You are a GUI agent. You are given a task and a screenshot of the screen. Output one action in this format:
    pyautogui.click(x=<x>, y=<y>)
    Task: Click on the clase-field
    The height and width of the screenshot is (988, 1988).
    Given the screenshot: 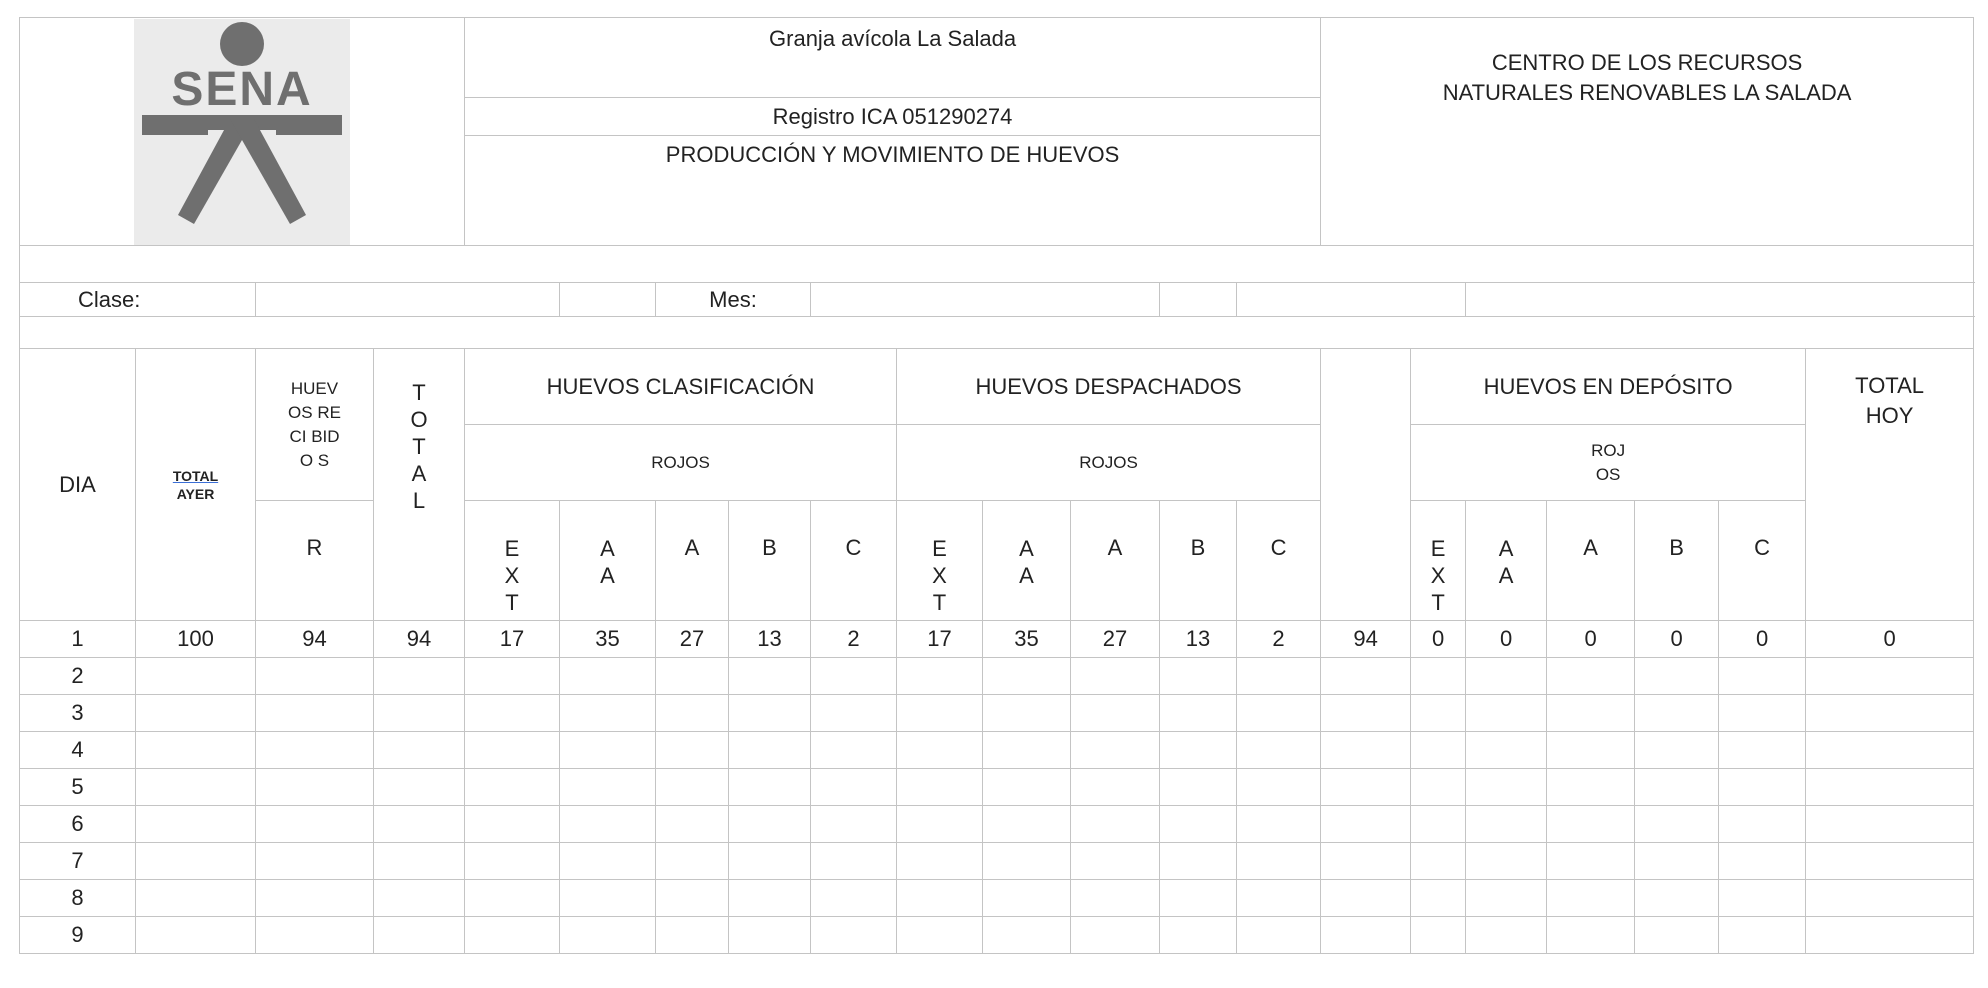 What is the action you would take?
    pyautogui.click(x=407, y=299)
    